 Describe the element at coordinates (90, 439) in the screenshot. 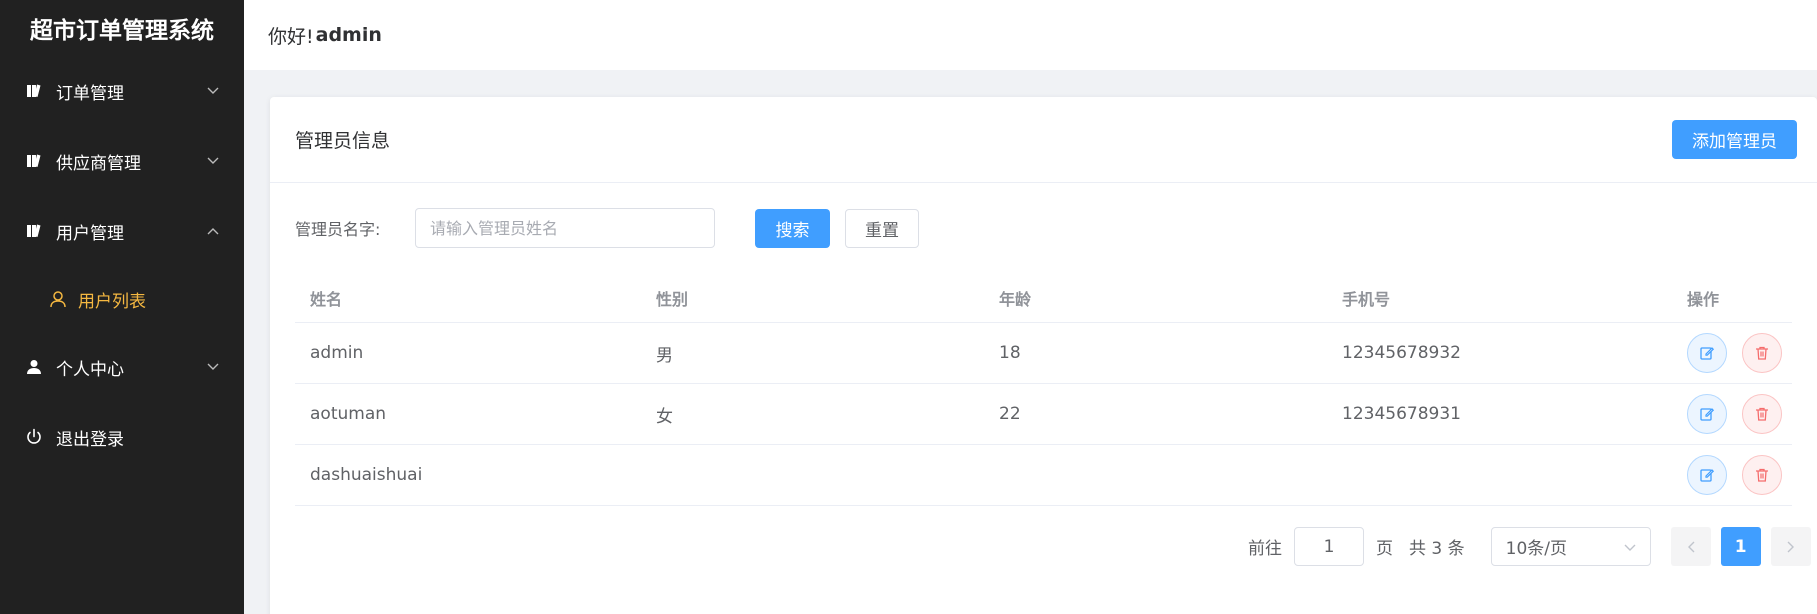

I see `sidebar-item-label: 退出登录` at that location.